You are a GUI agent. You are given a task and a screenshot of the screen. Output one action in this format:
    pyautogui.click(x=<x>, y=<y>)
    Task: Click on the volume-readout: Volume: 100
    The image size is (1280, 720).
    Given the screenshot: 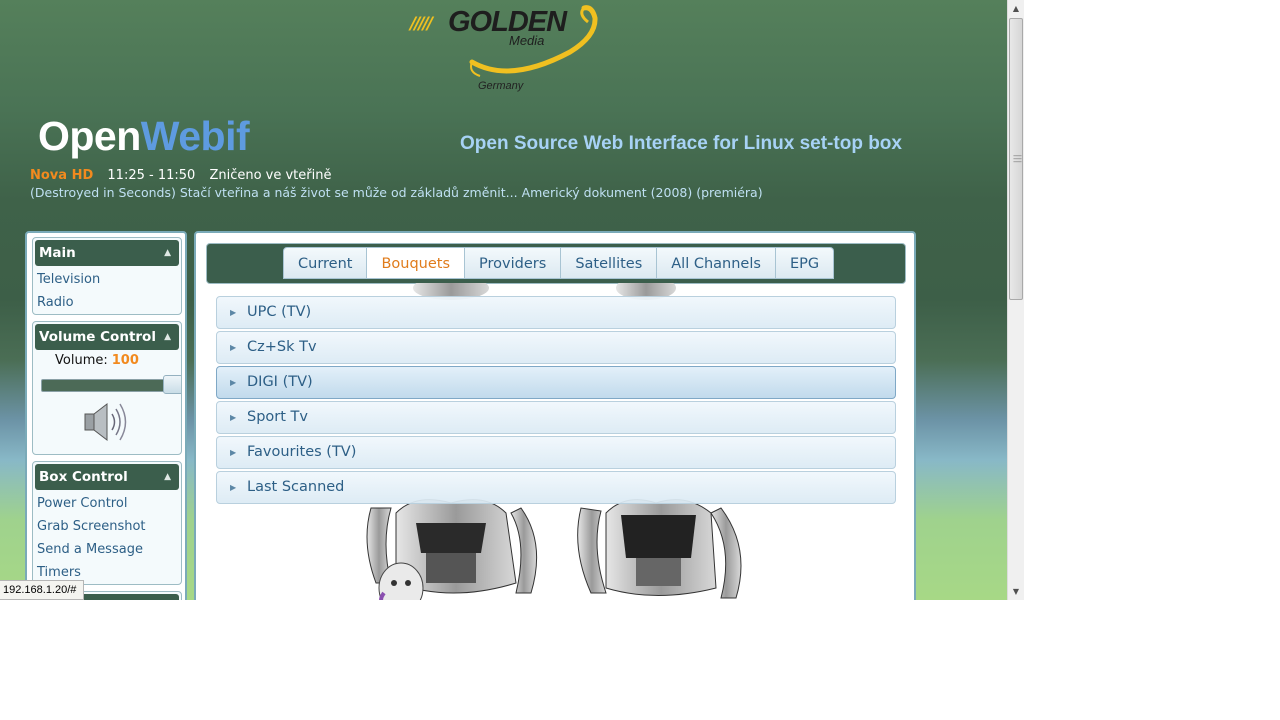 What is the action you would take?
    pyautogui.click(x=97, y=360)
    